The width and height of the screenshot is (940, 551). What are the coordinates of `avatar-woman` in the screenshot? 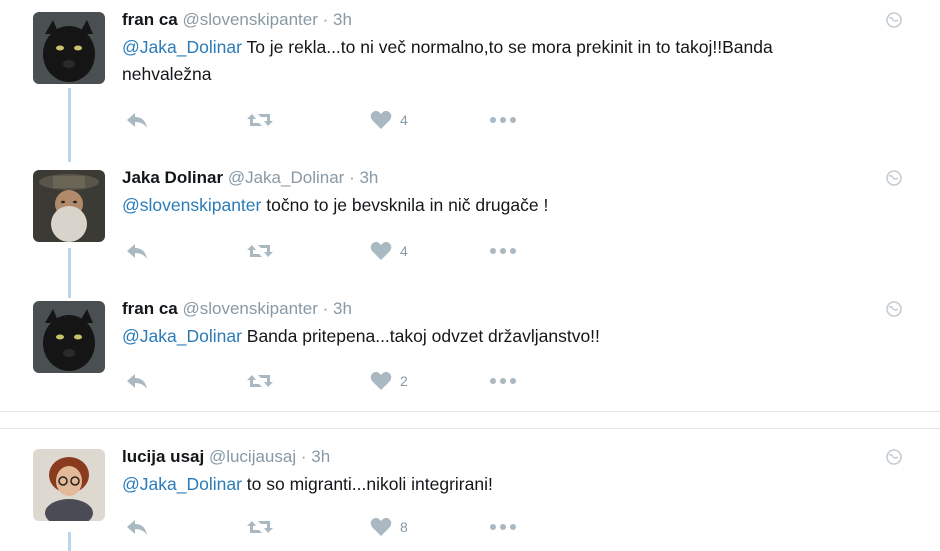 It's located at (69, 485).